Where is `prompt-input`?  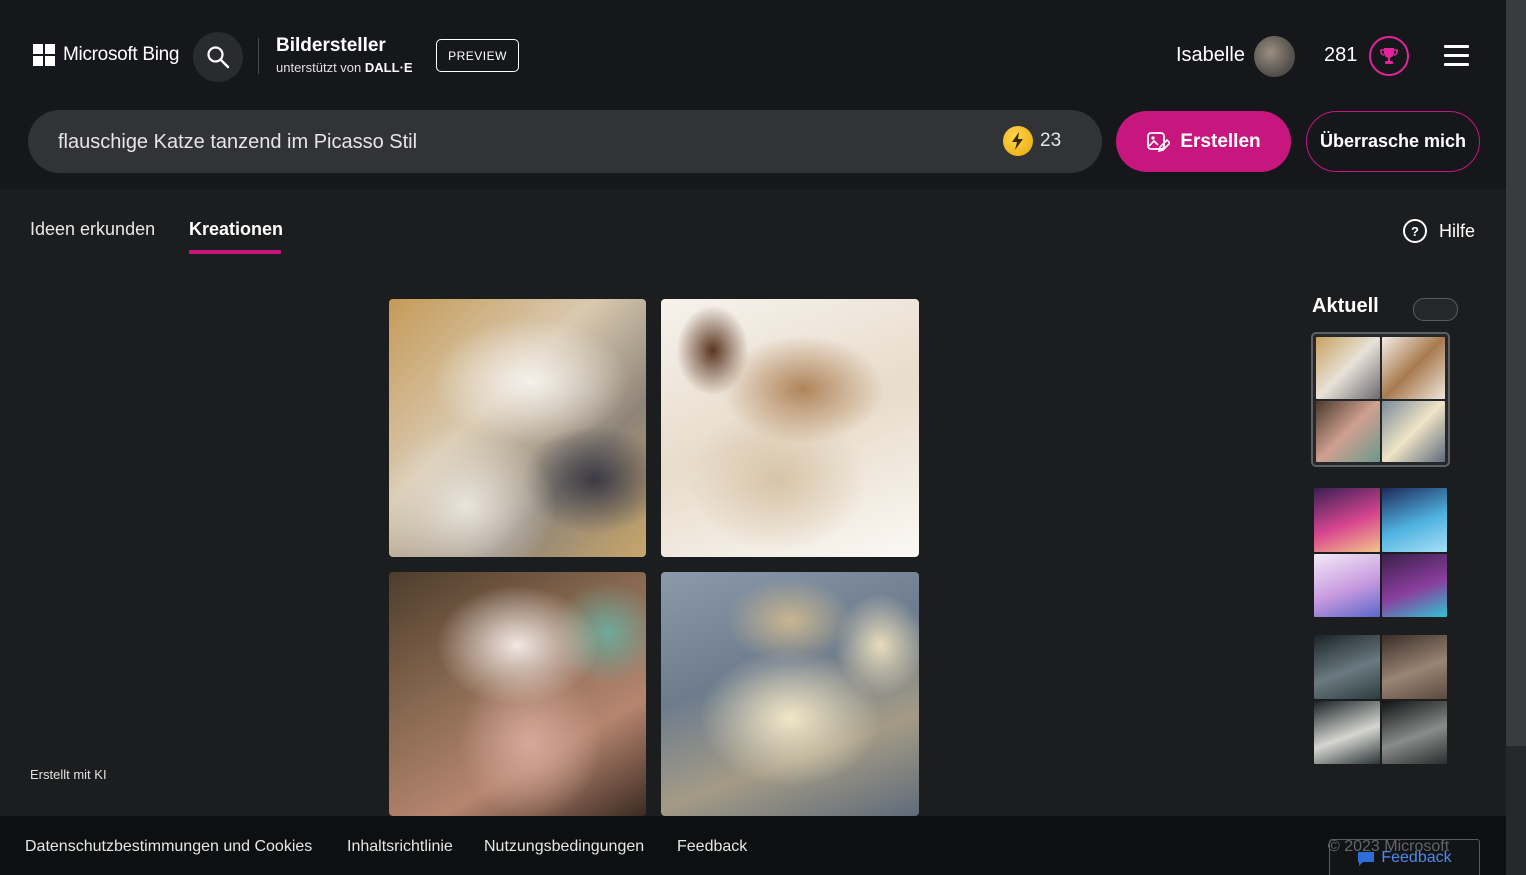 prompt-input is located at coordinates (508, 142).